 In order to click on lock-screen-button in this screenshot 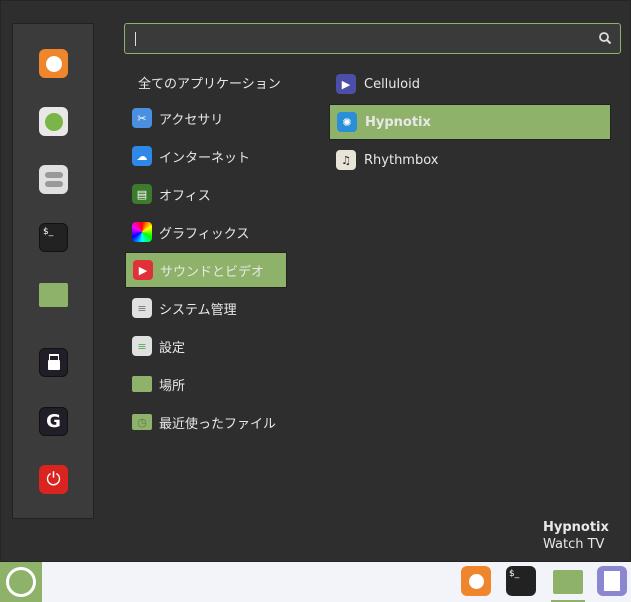, I will do `click(53, 362)`.